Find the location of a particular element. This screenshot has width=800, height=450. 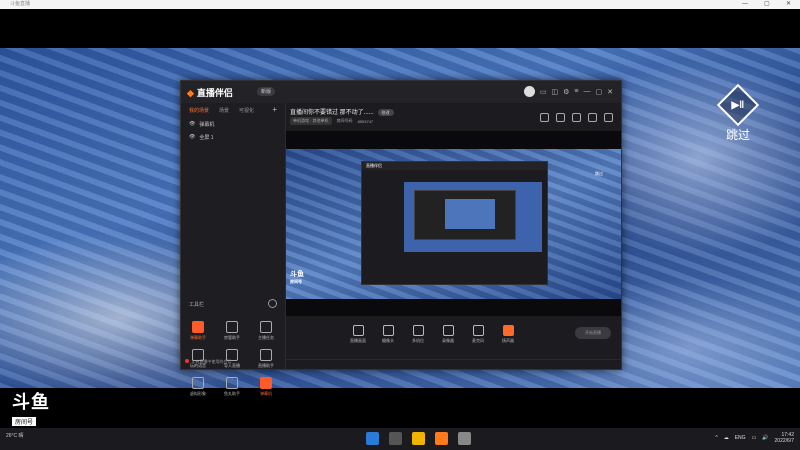

control-screen-capture: 直播画面 is located at coordinates (358, 334).